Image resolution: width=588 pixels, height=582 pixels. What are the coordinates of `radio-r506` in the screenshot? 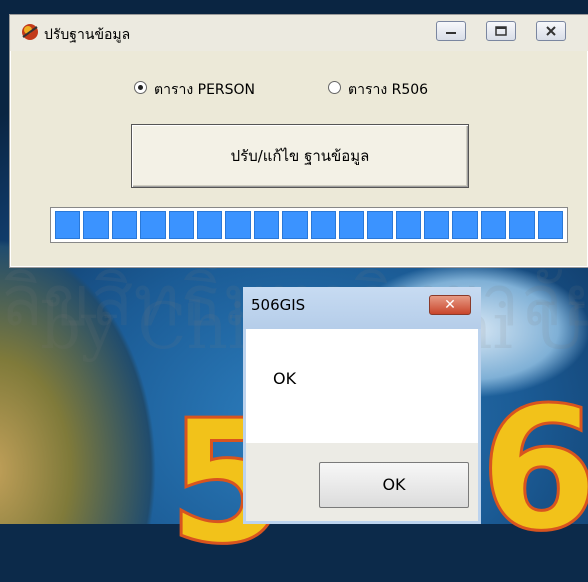 It's located at (334, 87).